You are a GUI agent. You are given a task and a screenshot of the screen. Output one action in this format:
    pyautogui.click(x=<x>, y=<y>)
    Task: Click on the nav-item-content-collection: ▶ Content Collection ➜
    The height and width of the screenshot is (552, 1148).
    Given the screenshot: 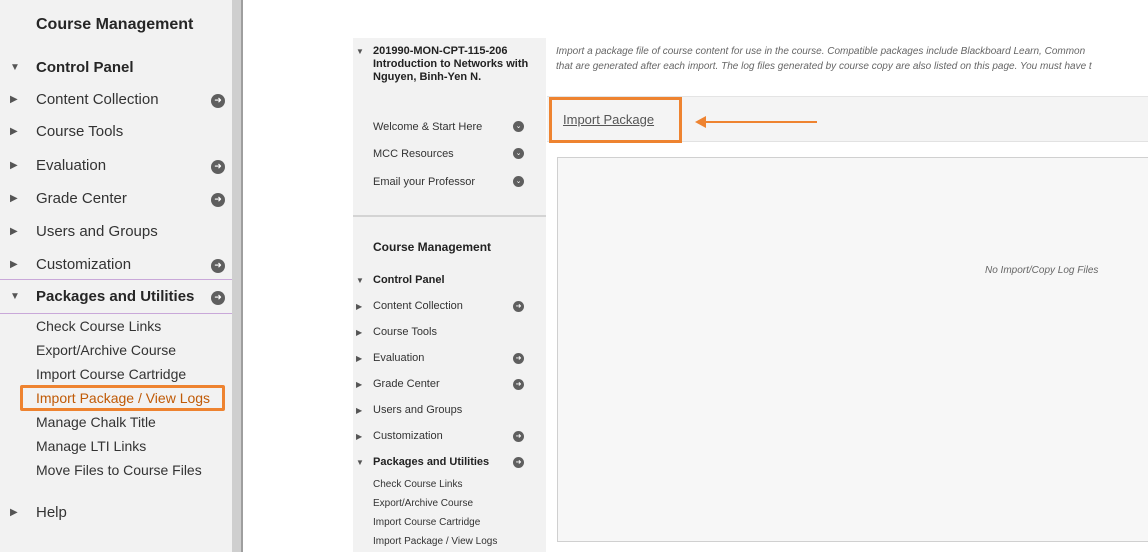 What is the action you would take?
    pyautogui.click(x=116, y=100)
    